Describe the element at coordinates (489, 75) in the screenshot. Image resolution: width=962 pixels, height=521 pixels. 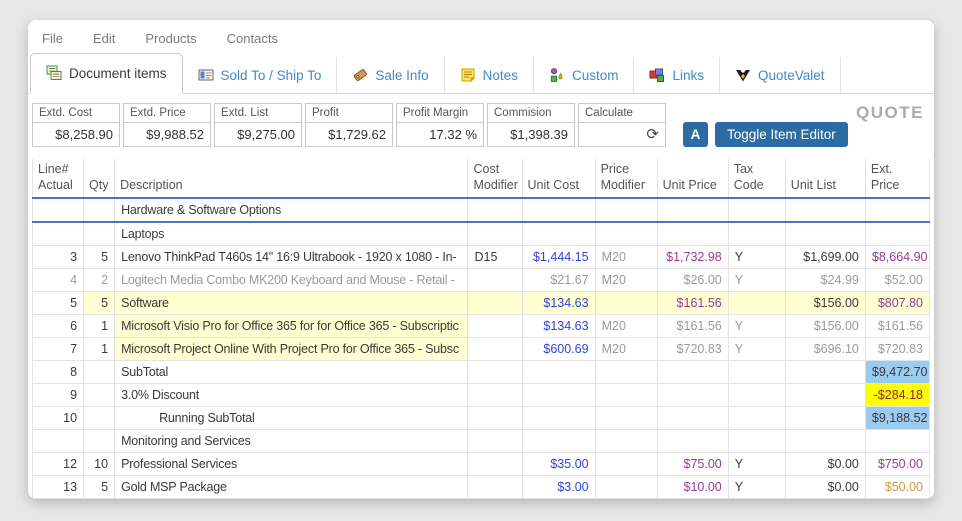
I see `tab-notes: Notes` at that location.